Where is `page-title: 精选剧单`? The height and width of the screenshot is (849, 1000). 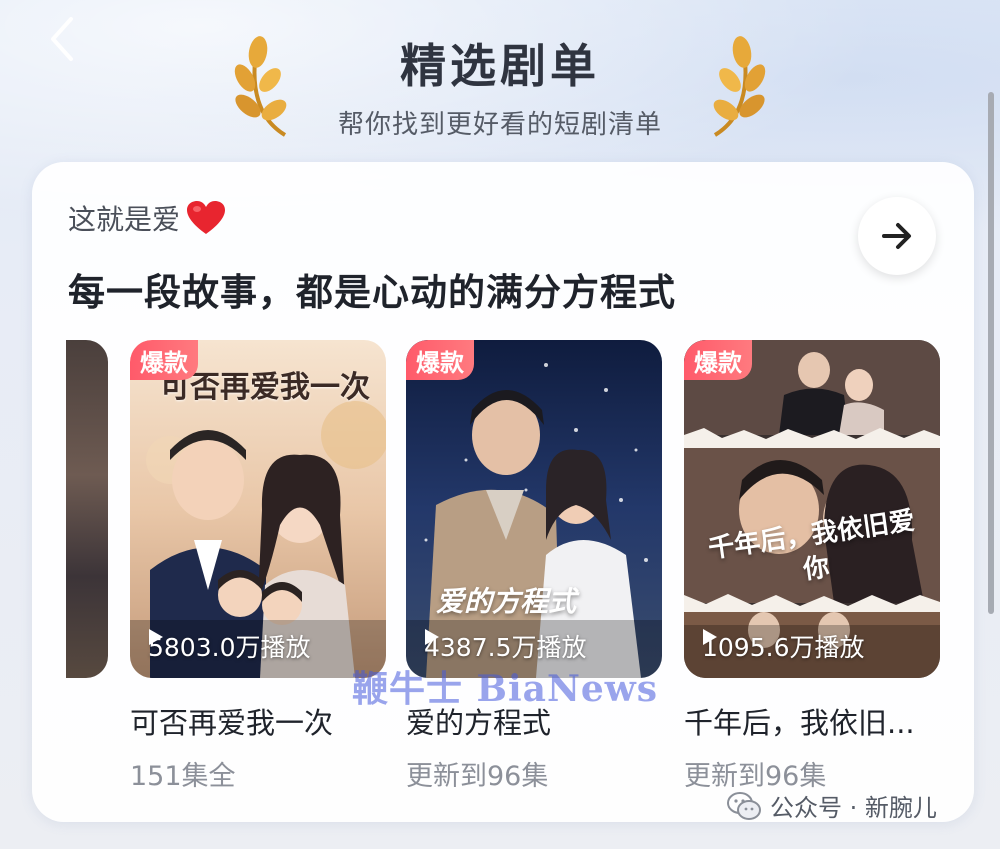 page-title: 精选剧单 is located at coordinates (500, 66).